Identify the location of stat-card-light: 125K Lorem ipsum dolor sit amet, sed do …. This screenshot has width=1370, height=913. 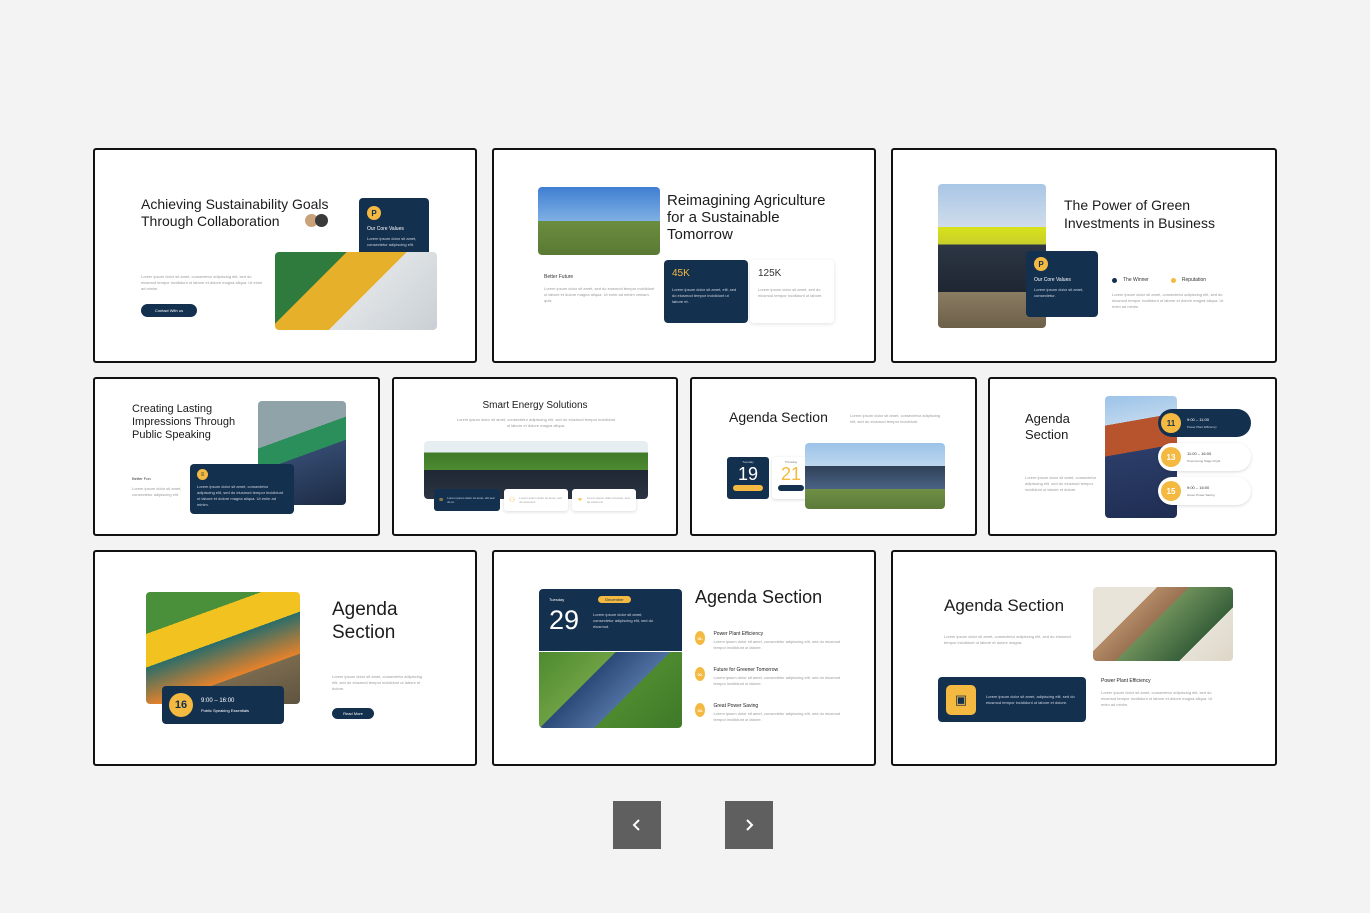
(792, 291).